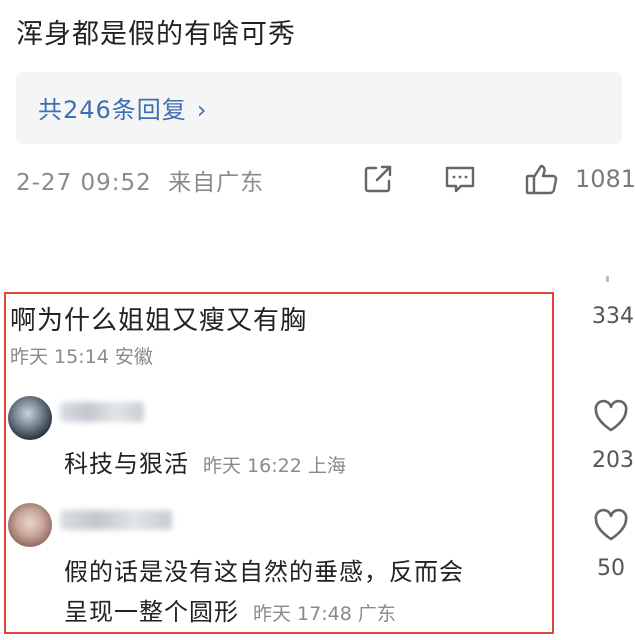 This screenshot has height=640, width=635. Describe the element at coordinates (81, 357) in the screenshot. I see `comment-meta: 昨天 15:14 安徽` at that location.